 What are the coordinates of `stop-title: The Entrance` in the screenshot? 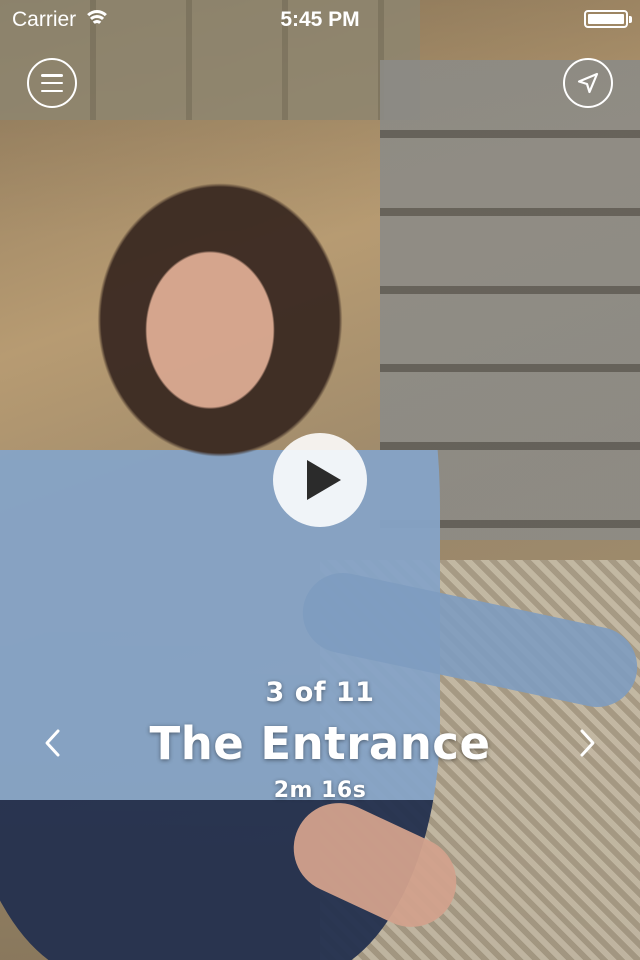 It's located at (320, 743).